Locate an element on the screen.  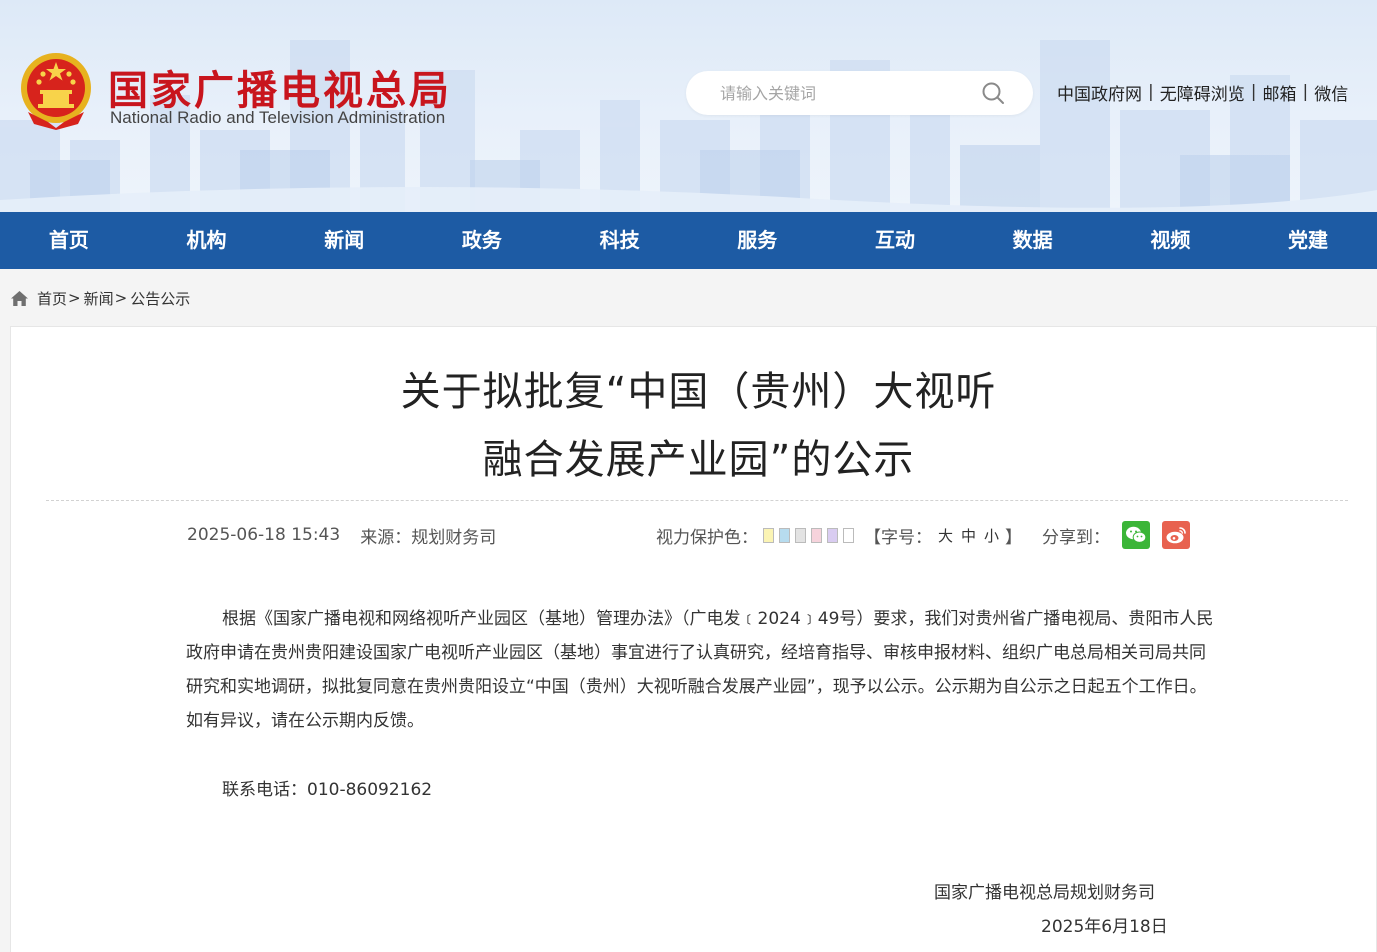
share-wechat-button is located at coordinates (1136, 535).